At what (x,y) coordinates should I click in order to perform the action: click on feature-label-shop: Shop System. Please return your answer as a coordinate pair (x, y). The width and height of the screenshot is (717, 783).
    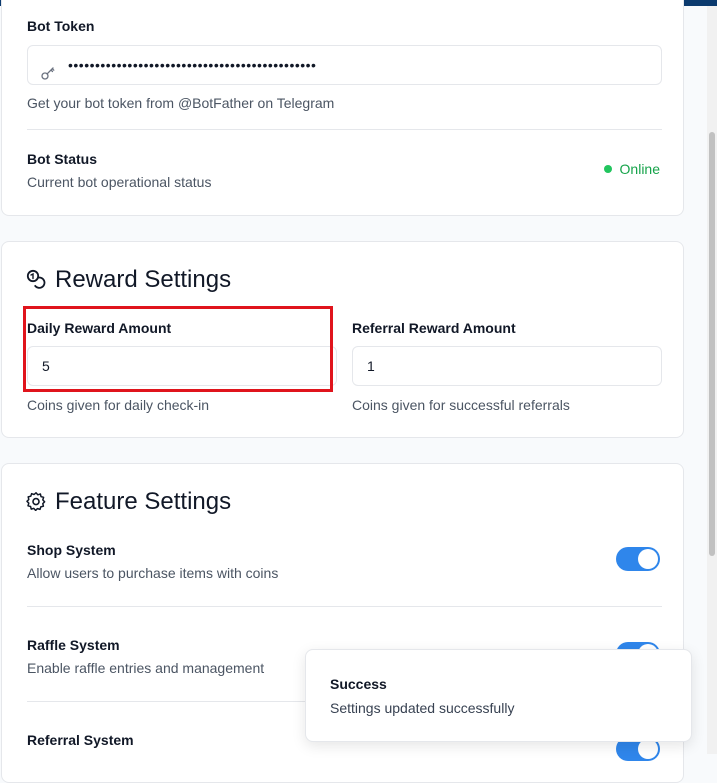
    Looking at the image, I should click on (71, 550).